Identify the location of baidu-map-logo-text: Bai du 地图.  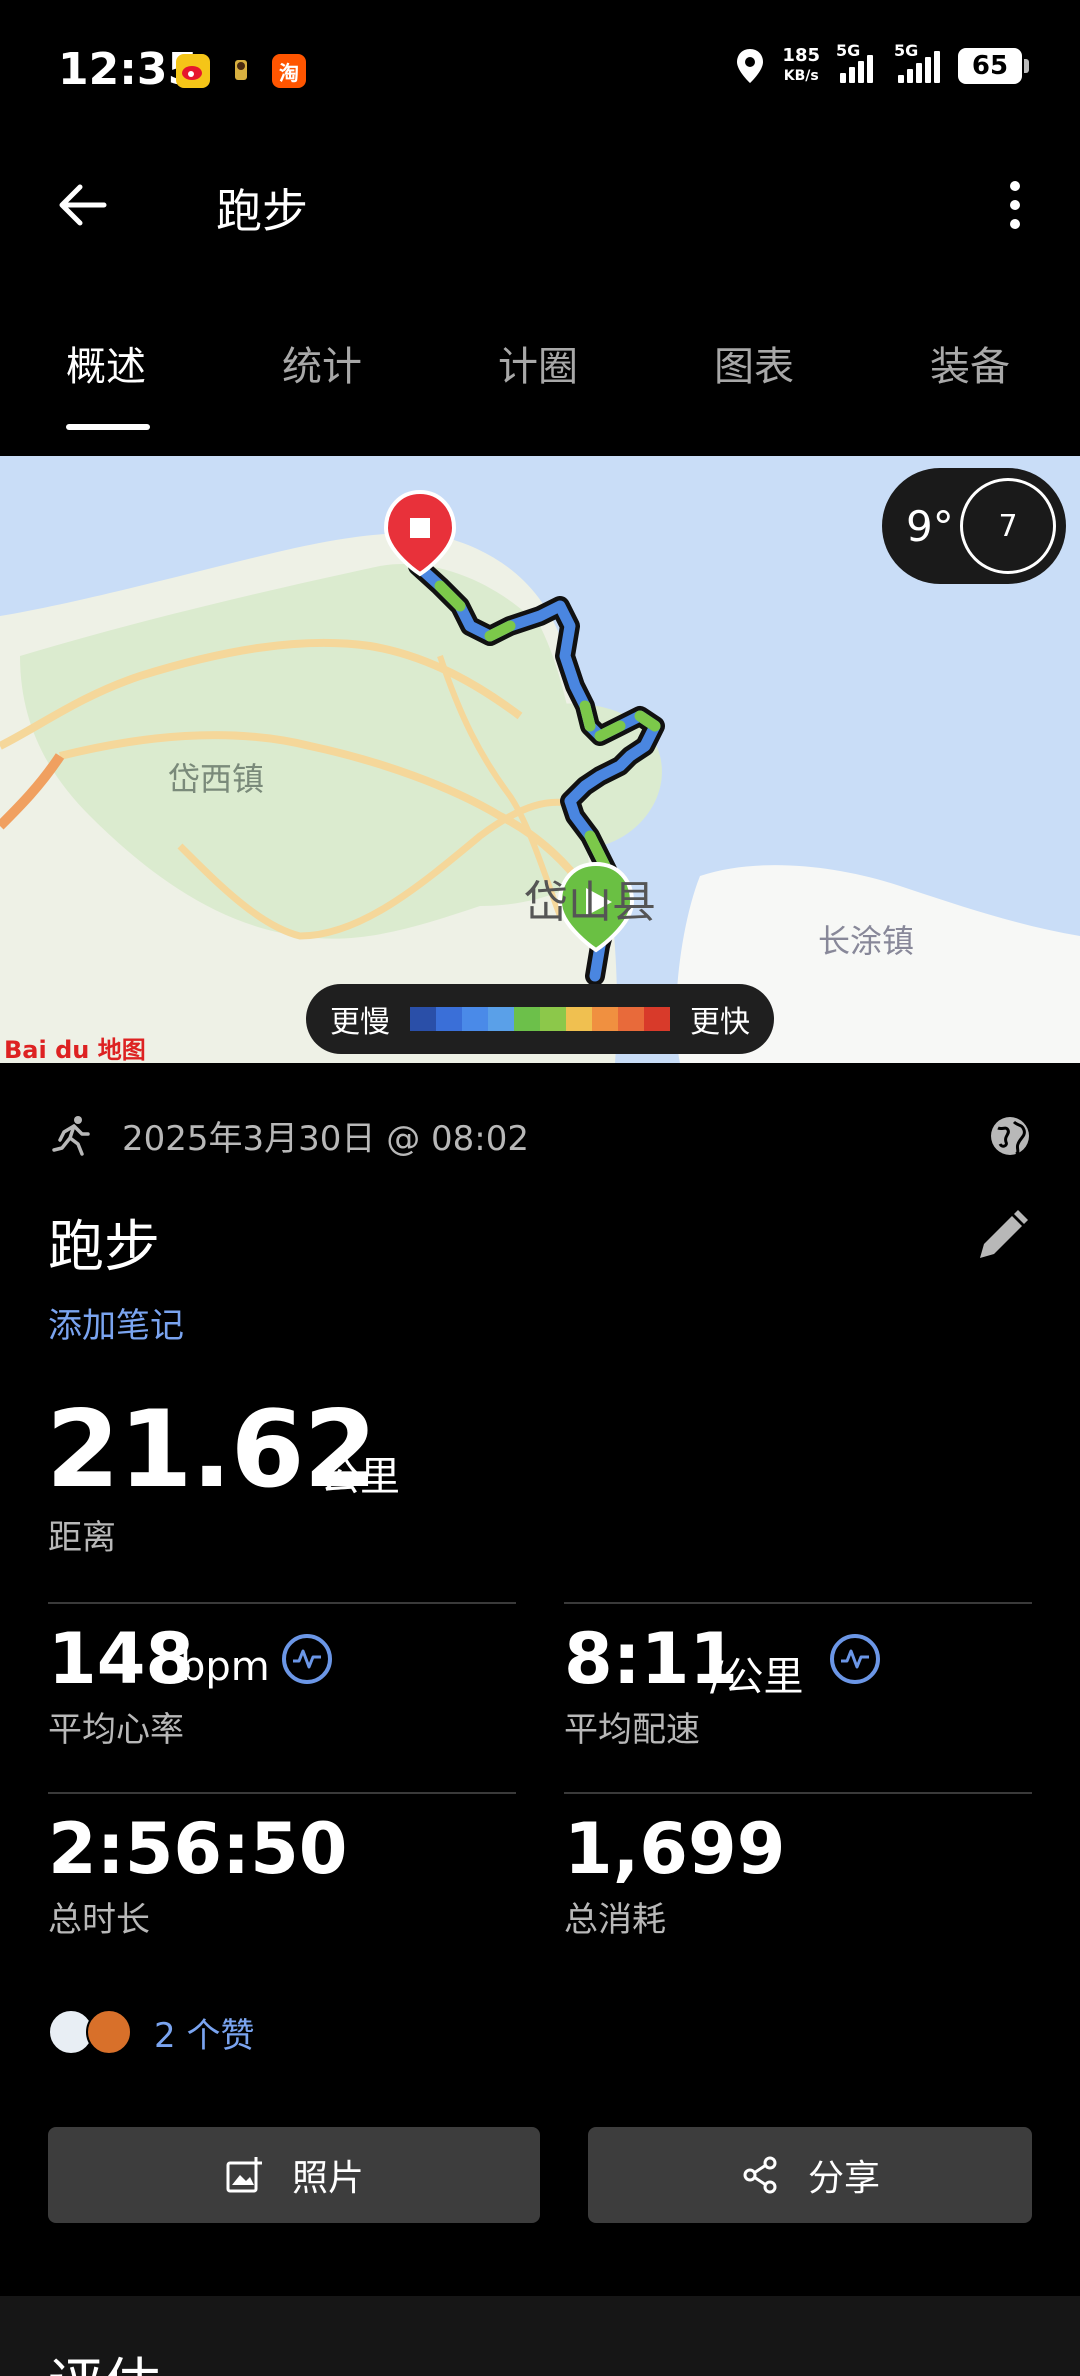
(75, 1049).